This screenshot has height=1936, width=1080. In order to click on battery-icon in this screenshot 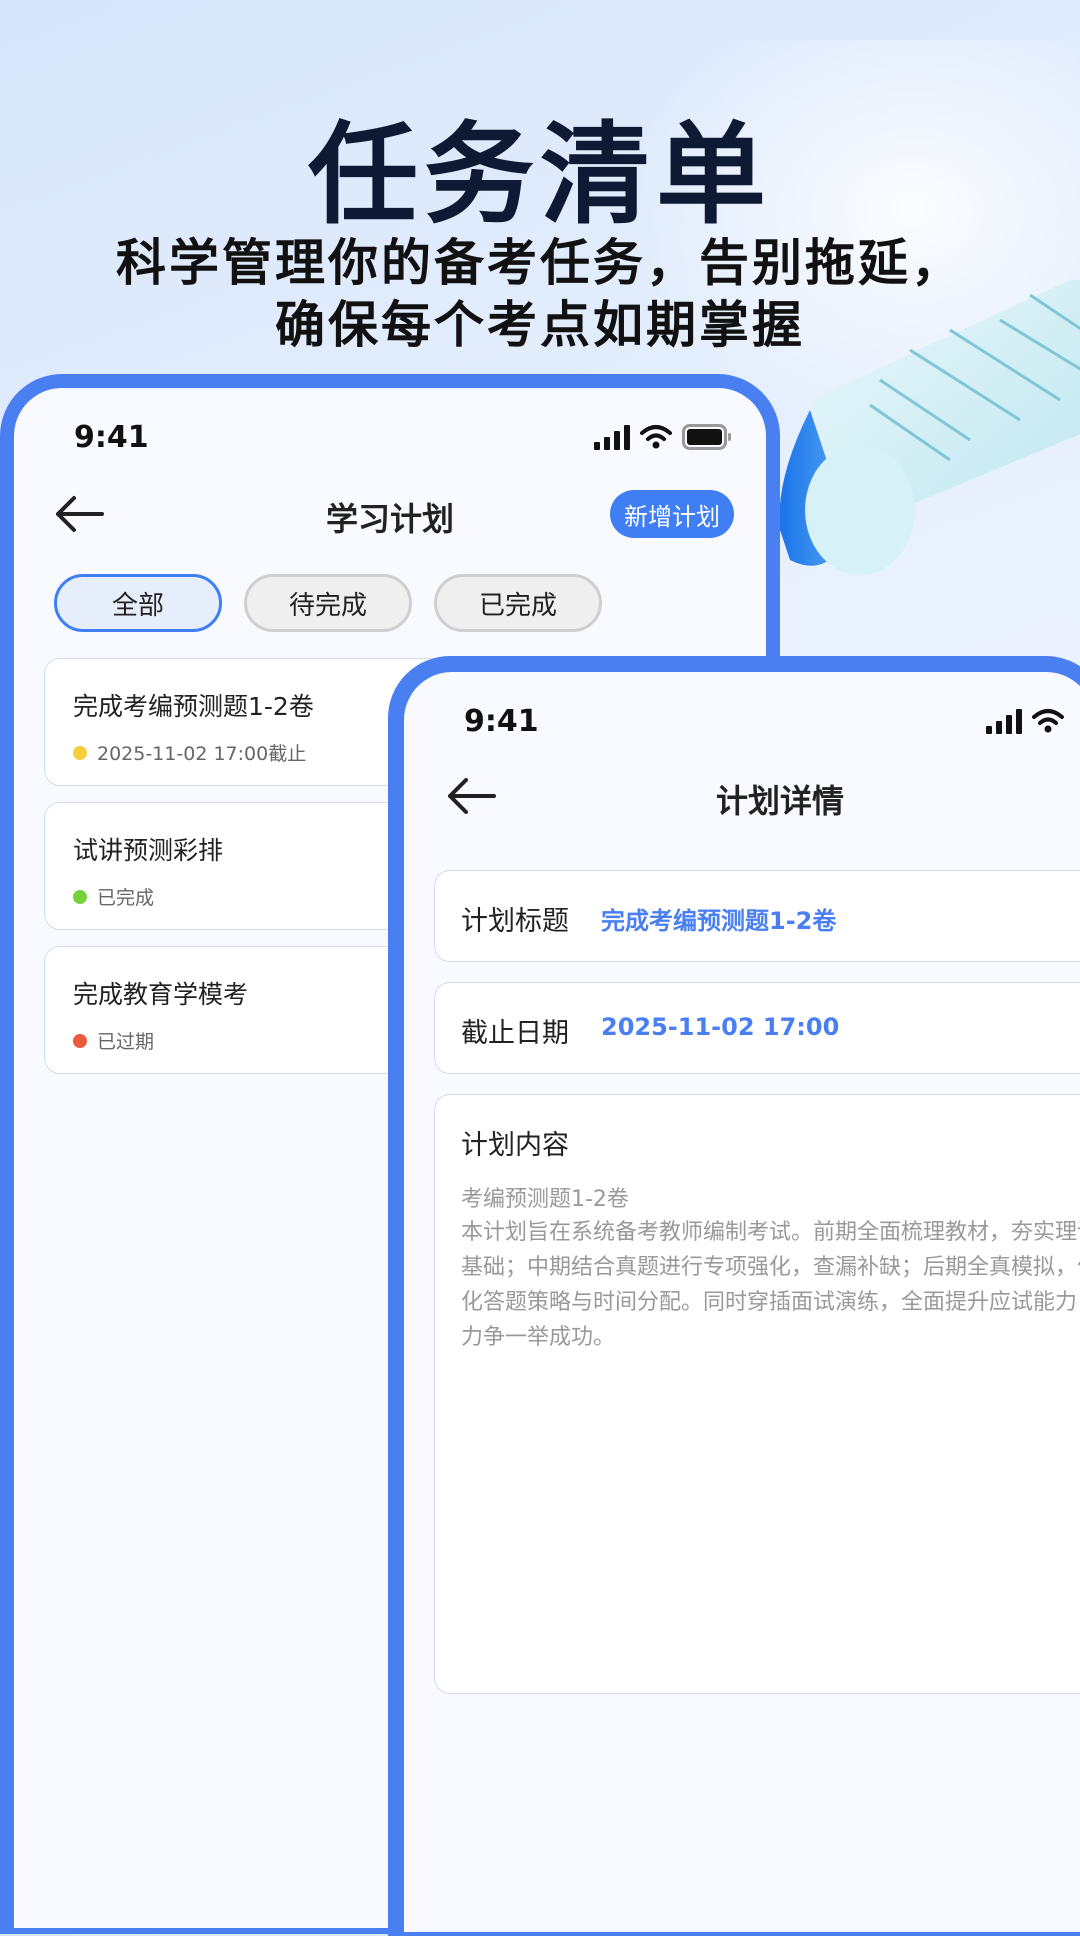, I will do `click(706, 437)`.